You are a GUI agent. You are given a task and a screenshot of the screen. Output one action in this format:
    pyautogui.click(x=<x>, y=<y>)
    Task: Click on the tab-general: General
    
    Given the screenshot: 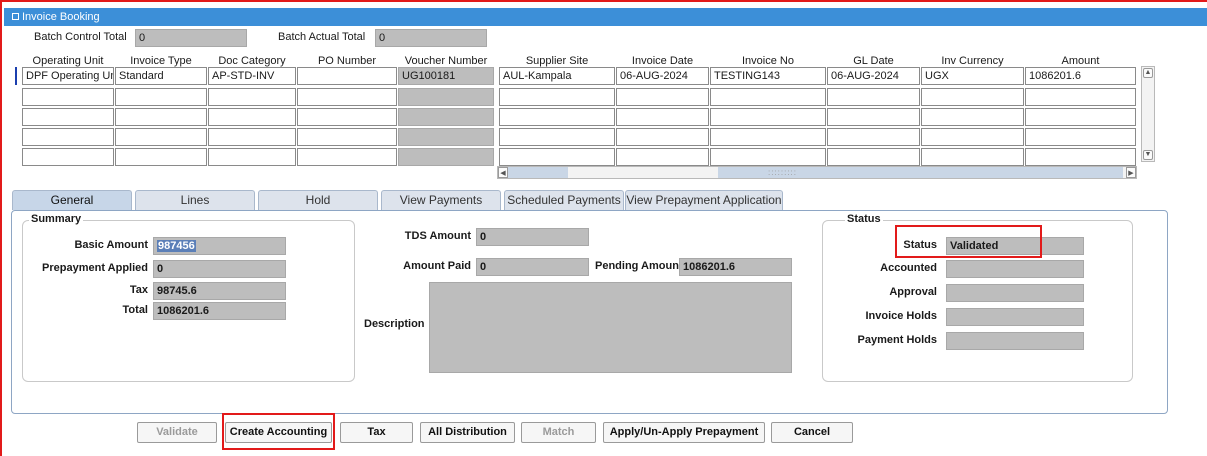 What is the action you would take?
    pyautogui.click(x=72, y=200)
    